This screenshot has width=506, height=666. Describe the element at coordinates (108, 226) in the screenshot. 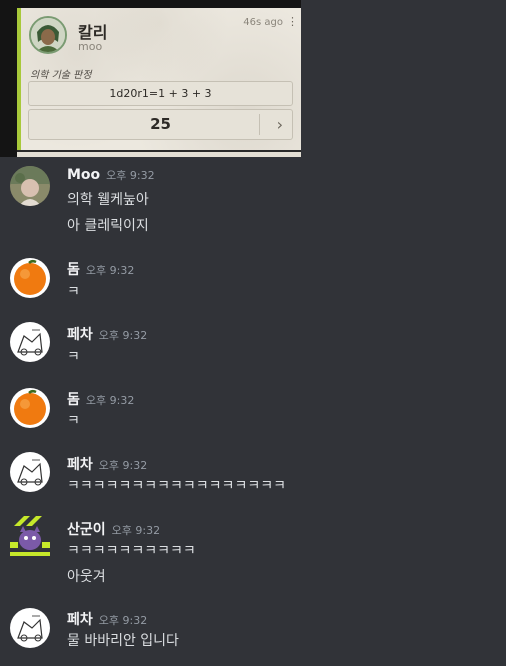

I see `message-text: 아 클레릭이지` at that location.